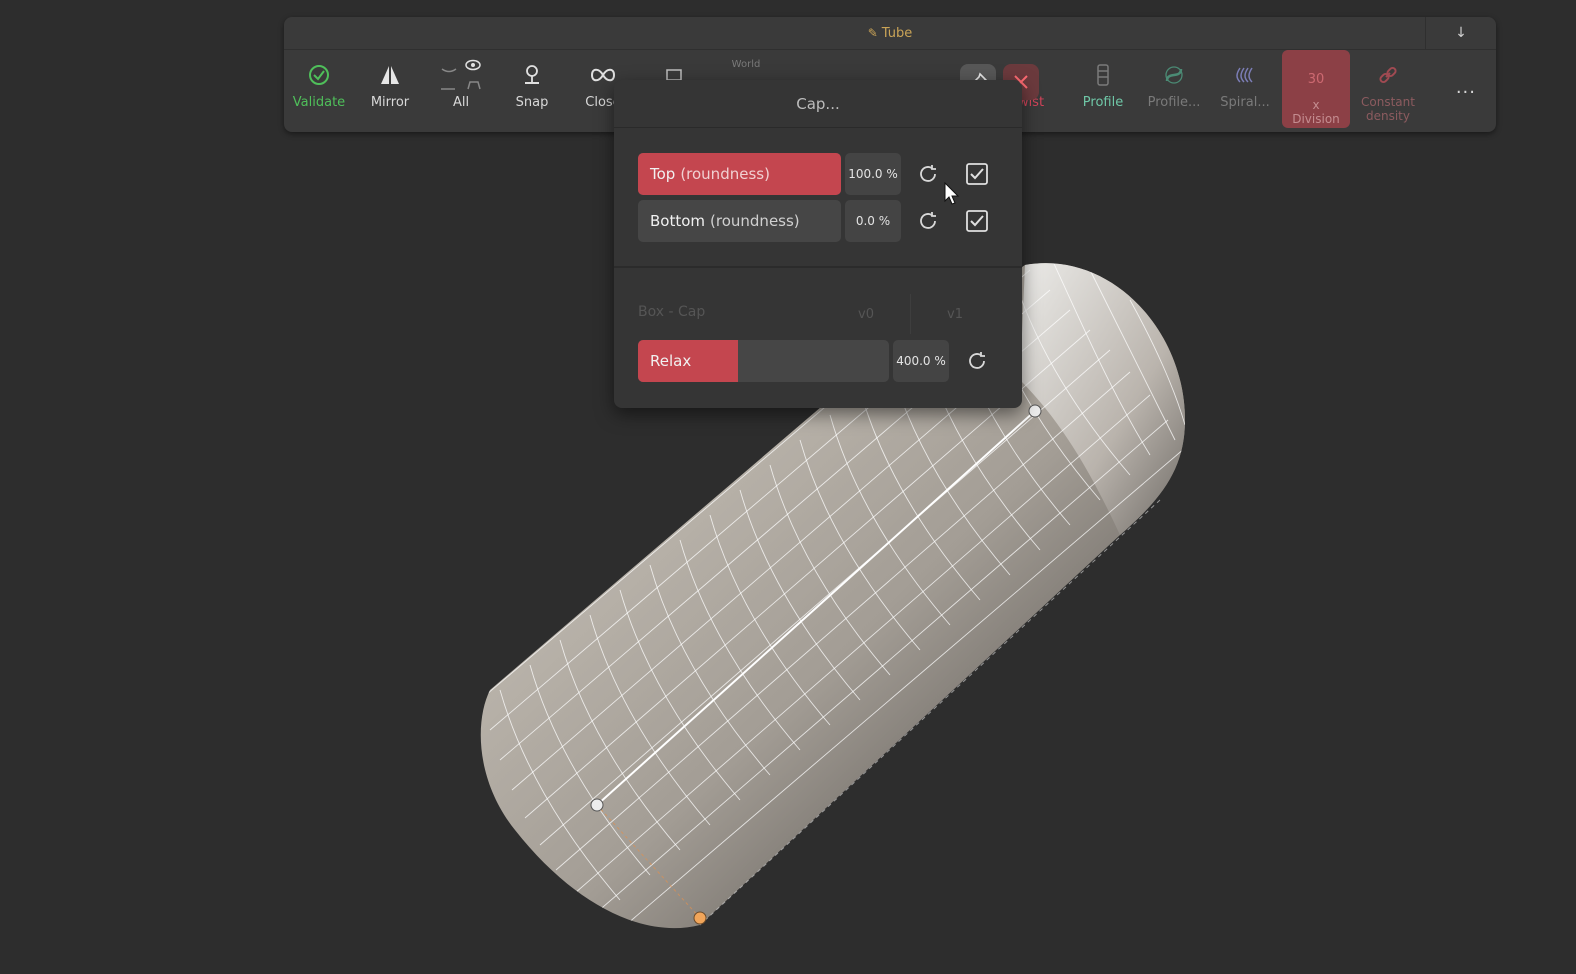  Describe the element at coordinates (921, 361) in the screenshot. I see `relax-value: 400.0 %` at that location.